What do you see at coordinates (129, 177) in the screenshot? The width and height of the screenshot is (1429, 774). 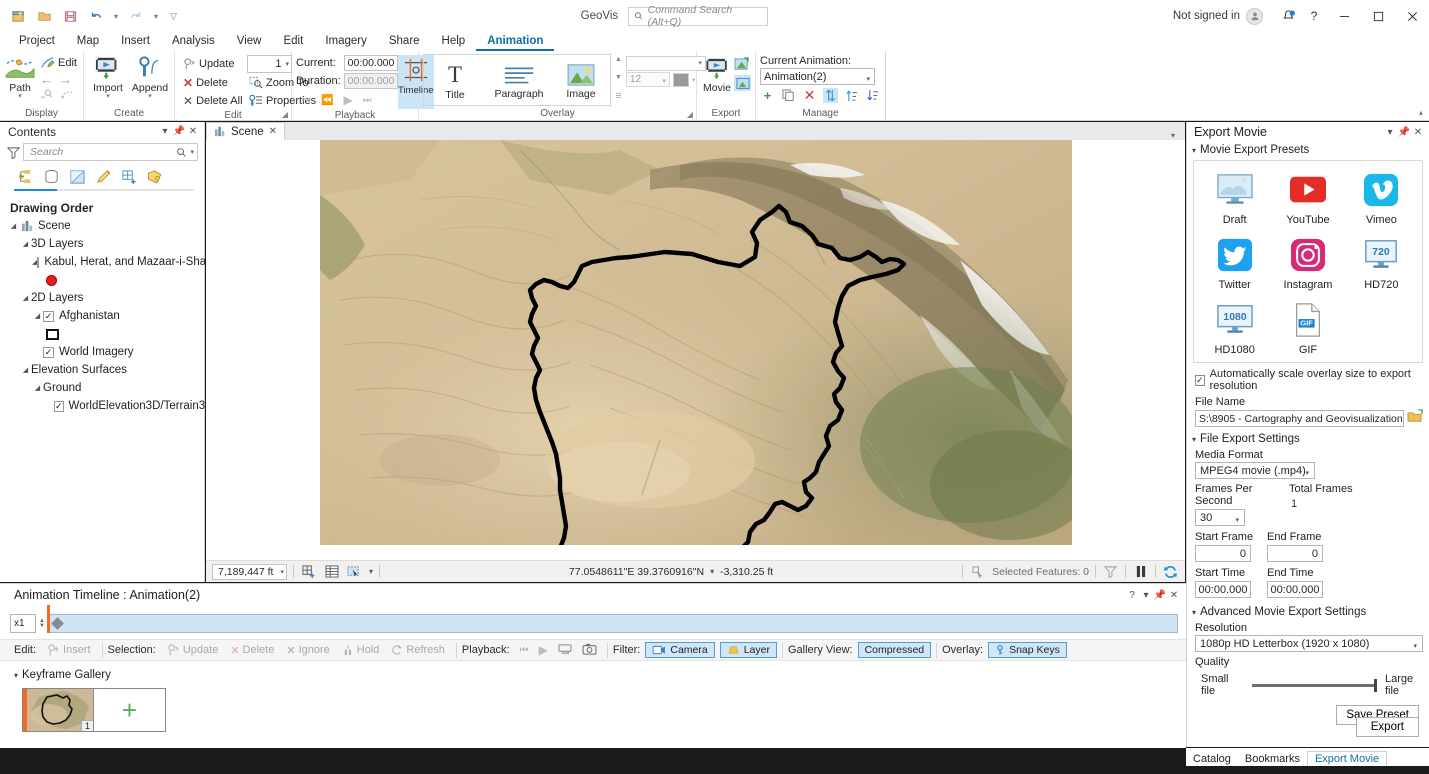 I see `list-by-snapping-icon` at bounding box center [129, 177].